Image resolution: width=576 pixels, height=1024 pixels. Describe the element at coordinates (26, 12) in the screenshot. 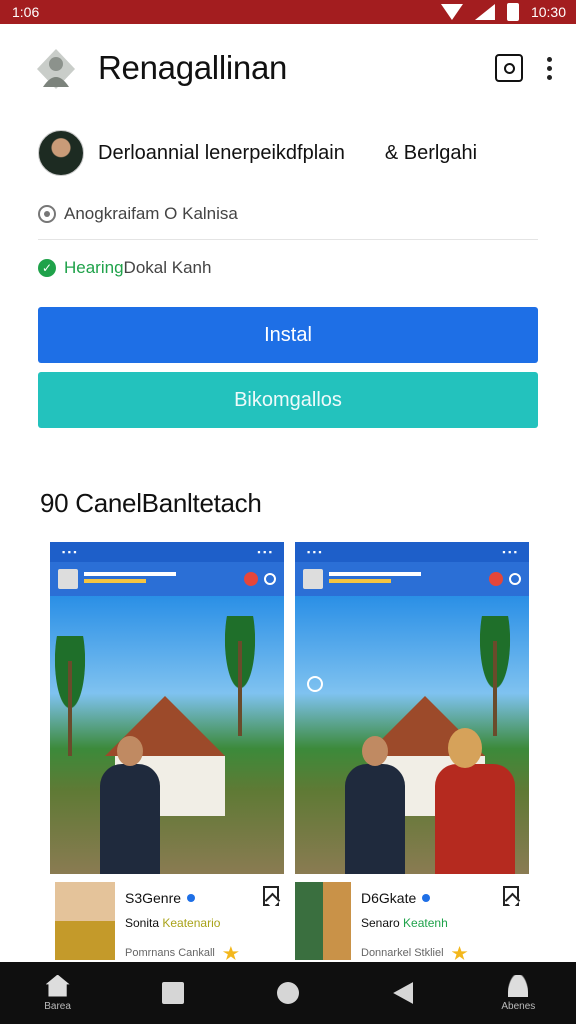

I see `status-time: 1:06` at that location.